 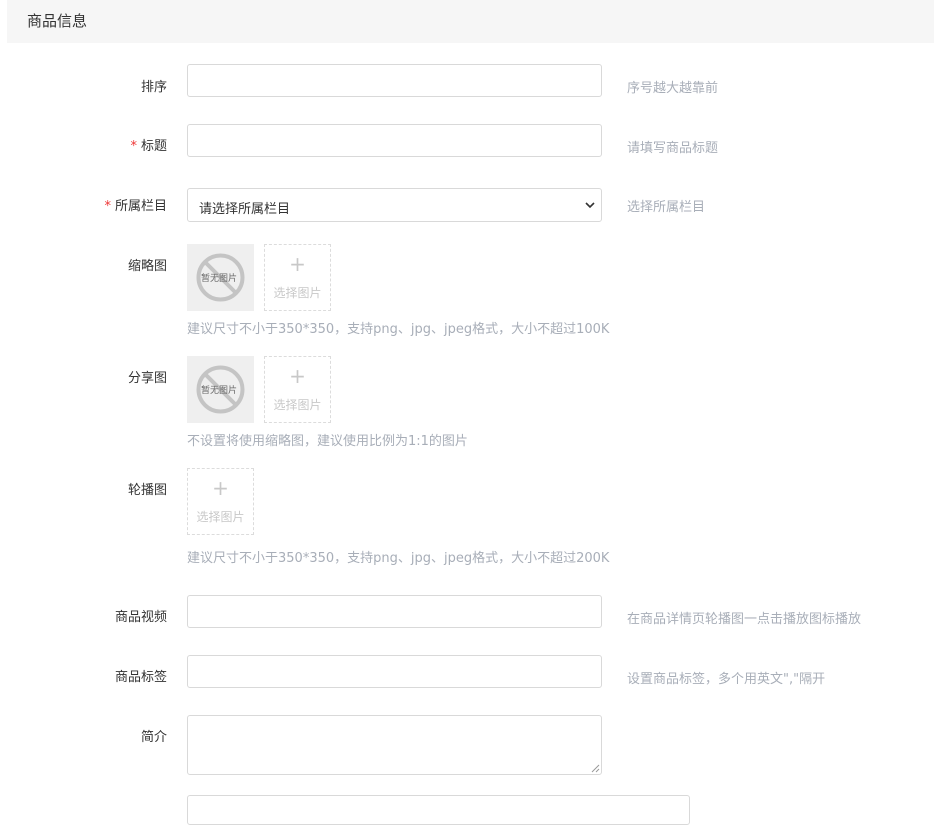 What do you see at coordinates (153, 737) in the screenshot?
I see `intro-label: 简介` at bounding box center [153, 737].